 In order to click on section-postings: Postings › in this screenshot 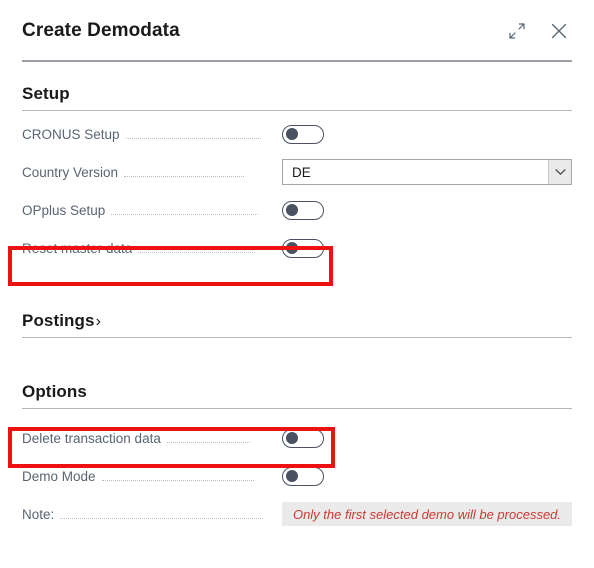, I will do `click(297, 313)`.